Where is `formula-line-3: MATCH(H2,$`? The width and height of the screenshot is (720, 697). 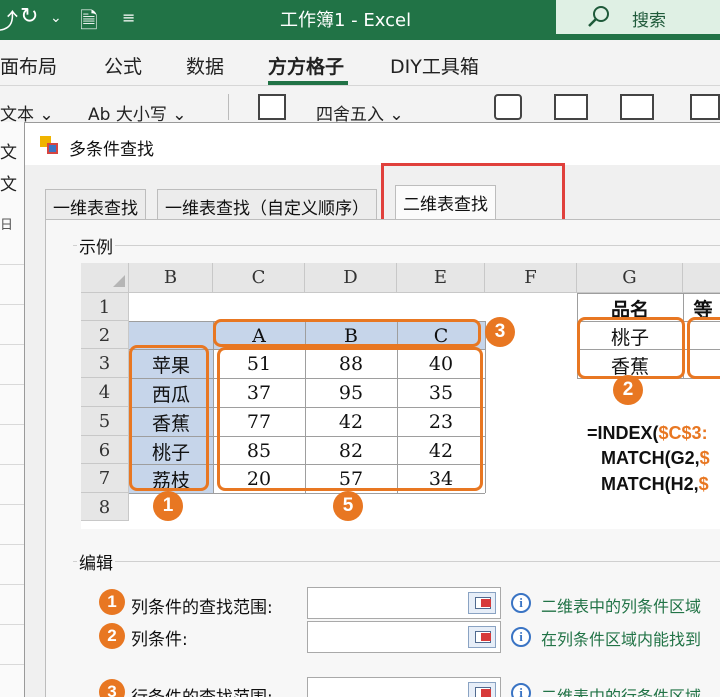 formula-line-3: MATCH(H2,$ is located at coordinates (655, 484).